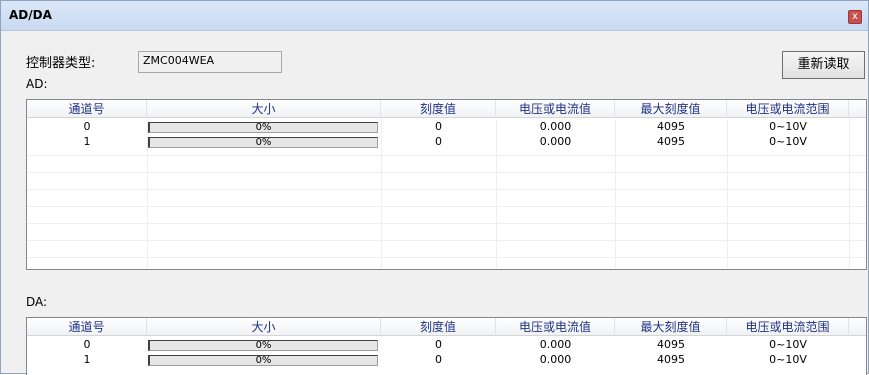 The image size is (869, 375). I want to click on controller-type-field: ZMC004WEA, so click(210, 62).